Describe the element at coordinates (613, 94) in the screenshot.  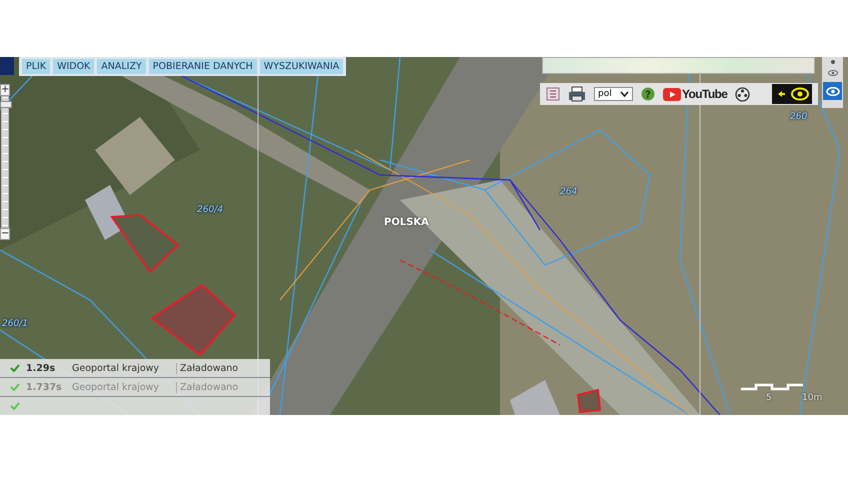
I see `language-select: pol` at that location.